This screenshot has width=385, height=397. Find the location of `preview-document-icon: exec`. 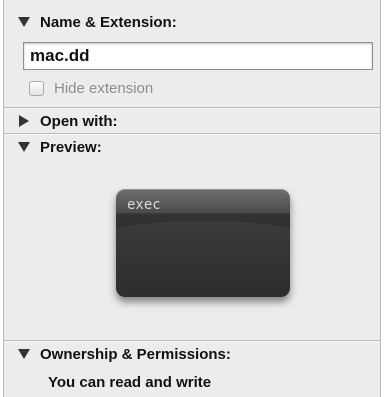

preview-document-icon: exec is located at coordinates (203, 243).